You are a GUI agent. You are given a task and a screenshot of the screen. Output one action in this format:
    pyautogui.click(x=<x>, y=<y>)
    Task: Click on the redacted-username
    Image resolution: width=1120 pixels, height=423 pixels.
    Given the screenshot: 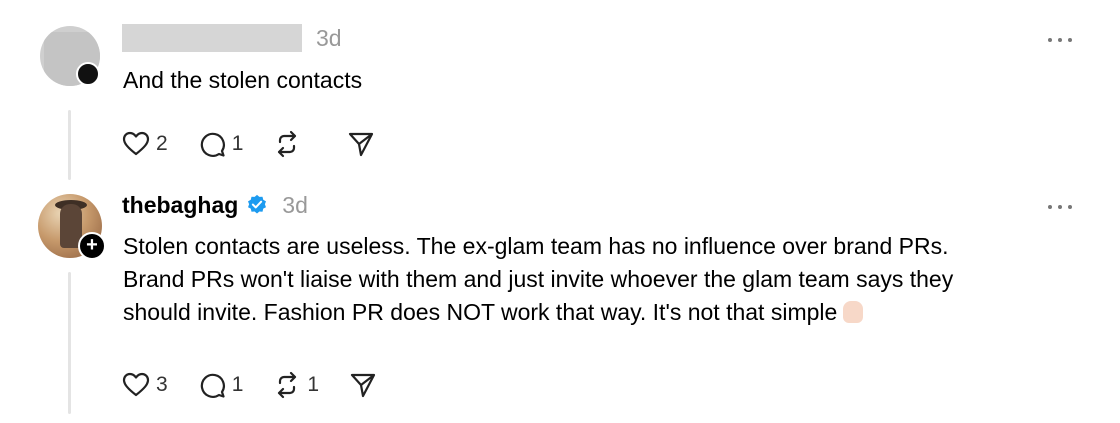 What is the action you would take?
    pyautogui.click(x=212, y=38)
    